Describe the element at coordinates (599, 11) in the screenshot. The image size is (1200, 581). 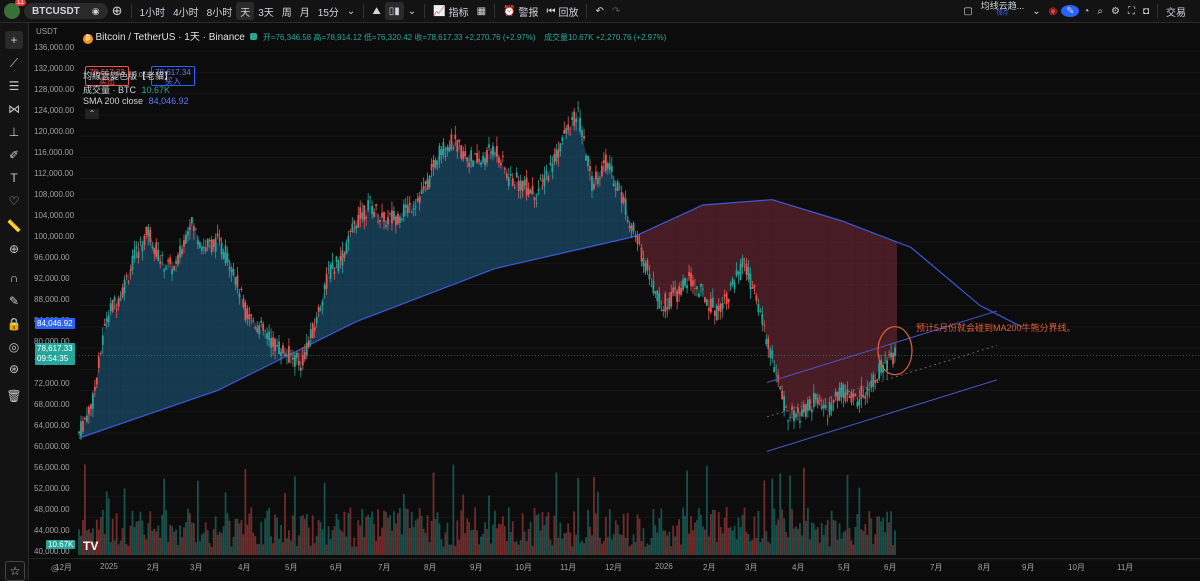
I see `undo-icon: ↶` at that location.